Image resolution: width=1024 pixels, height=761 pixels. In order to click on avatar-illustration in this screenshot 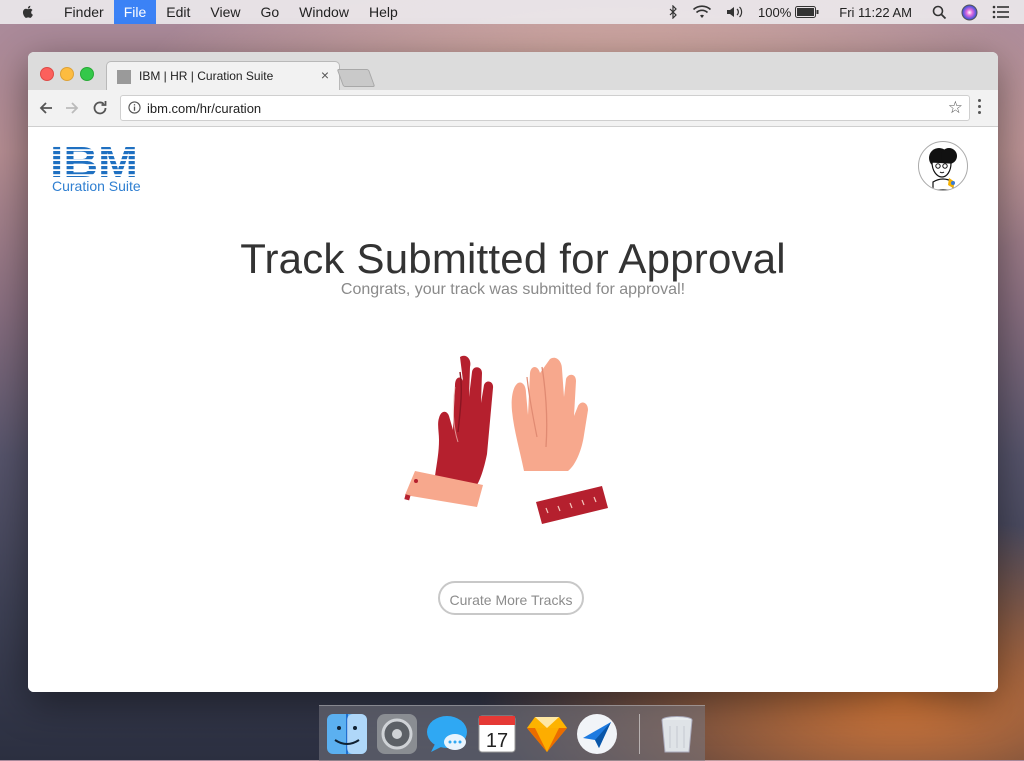, I will do `click(943, 169)`.